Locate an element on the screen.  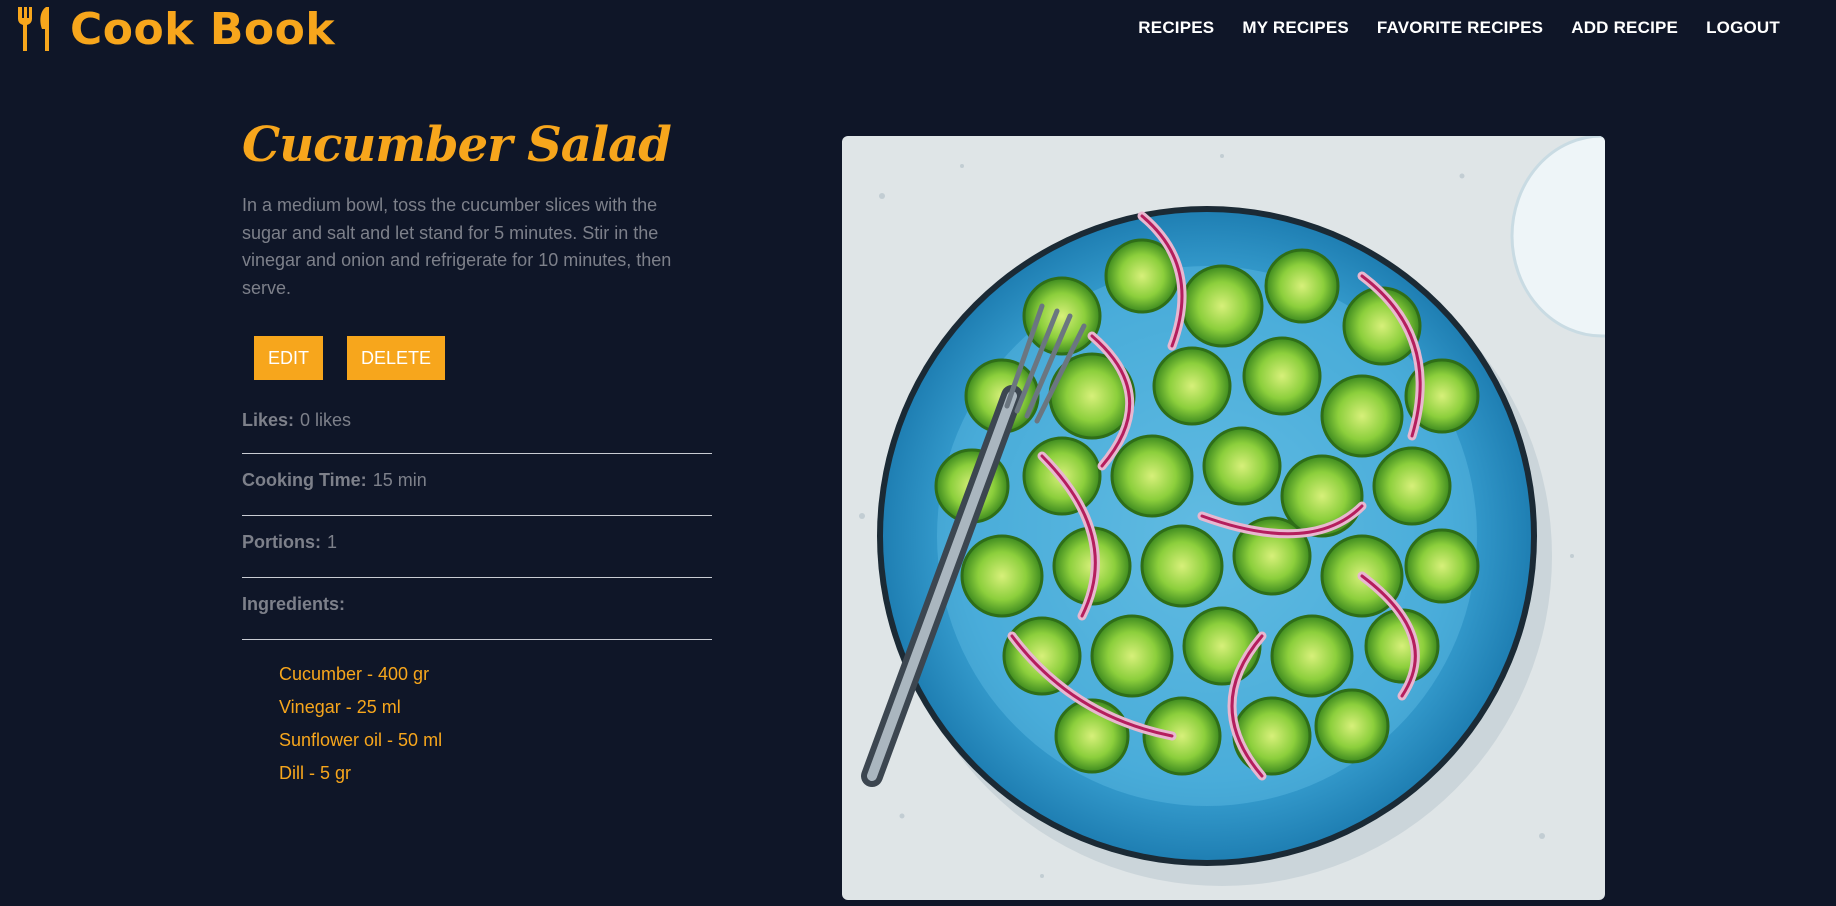
nav-add-recipe: ADD RECIPE is located at coordinates (1624, 28).